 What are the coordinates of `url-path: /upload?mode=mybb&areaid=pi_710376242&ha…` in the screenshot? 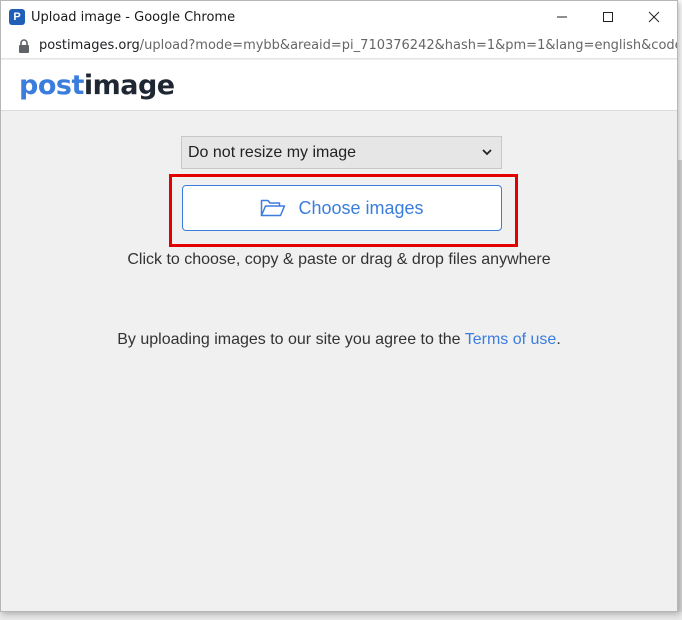 It's located at (408, 45).